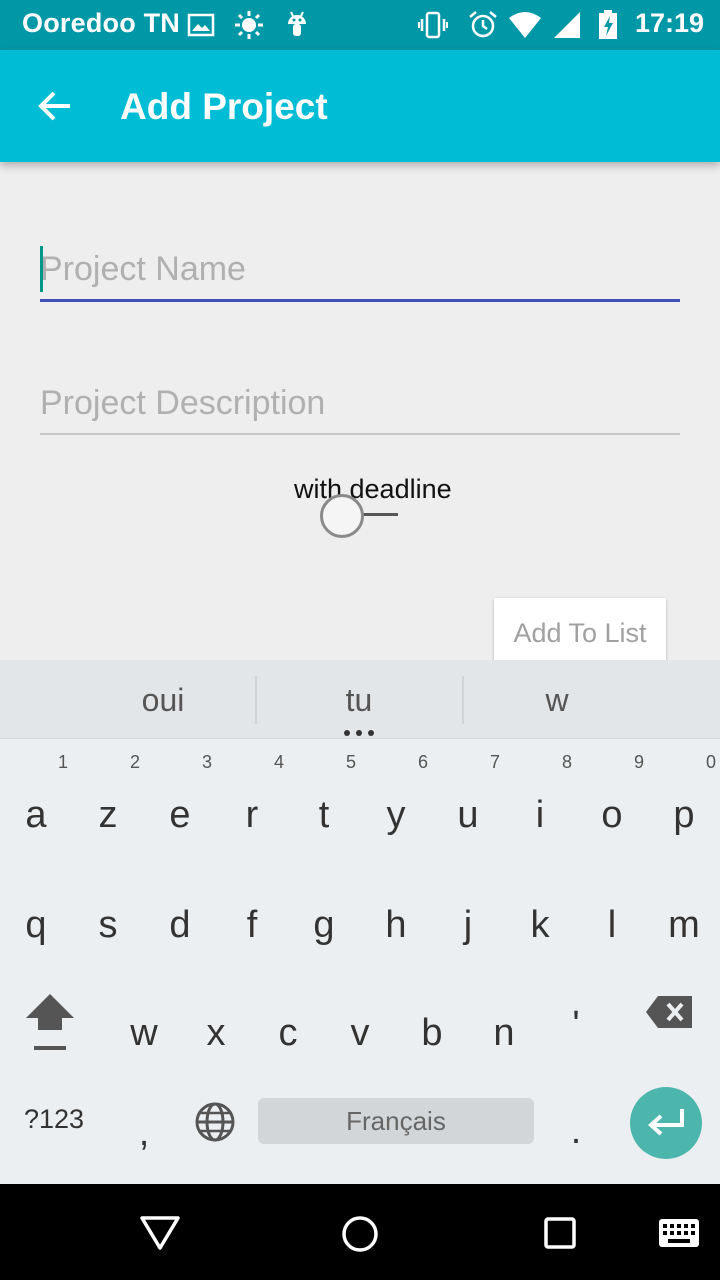 The height and width of the screenshot is (1280, 720). I want to click on project-name-field, so click(360, 275).